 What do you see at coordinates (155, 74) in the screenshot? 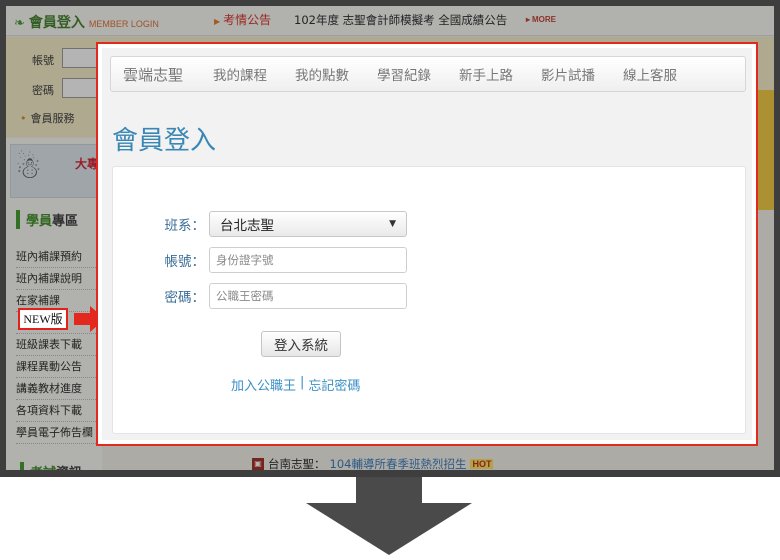
I see `nav-brand: 雲端志聖` at bounding box center [155, 74].